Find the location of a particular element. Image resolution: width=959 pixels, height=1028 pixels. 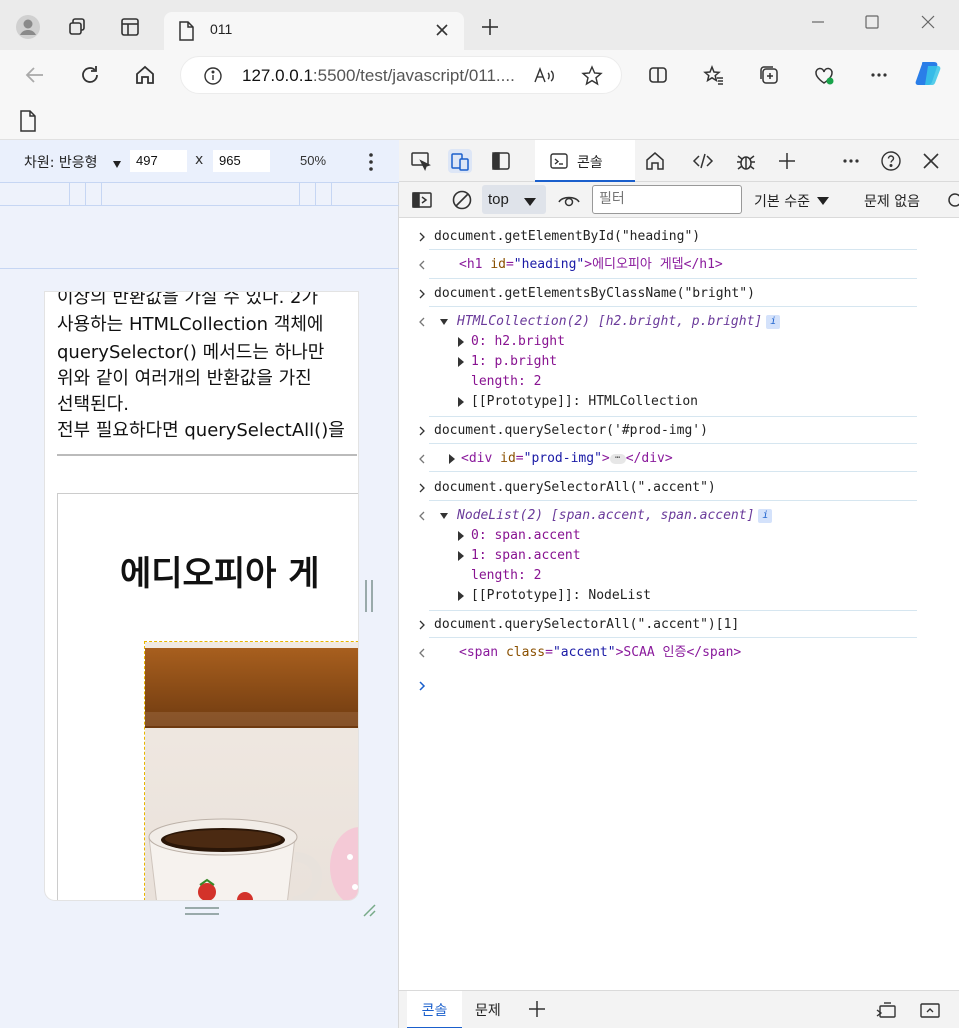

nodelist-prototype: [[Prototype]]: NodeList is located at coordinates (561, 596).